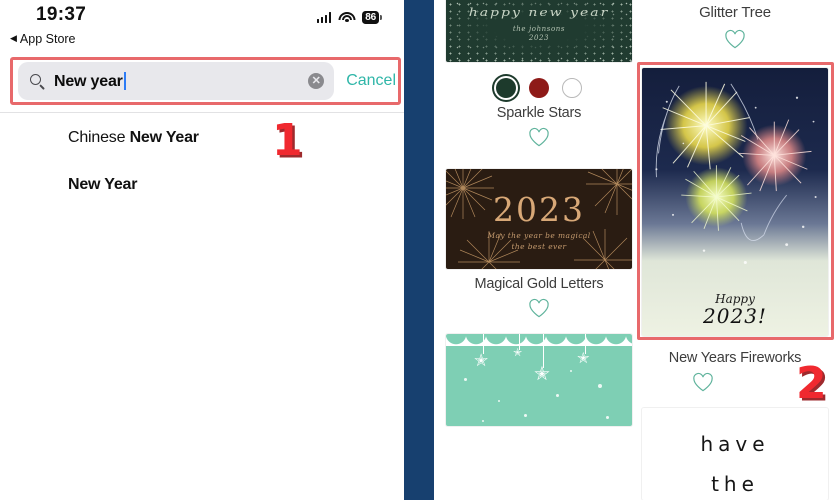  I want to click on battery-percent-label: 86, so click(370, 17).